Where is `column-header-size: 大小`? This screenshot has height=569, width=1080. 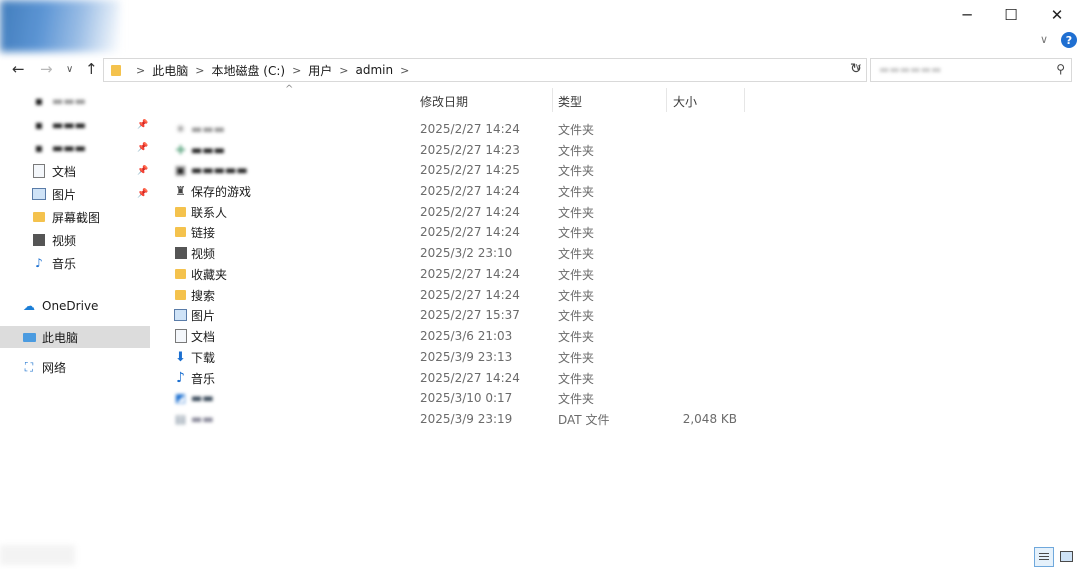 column-header-size: 大小 is located at coordinates (705, 101).